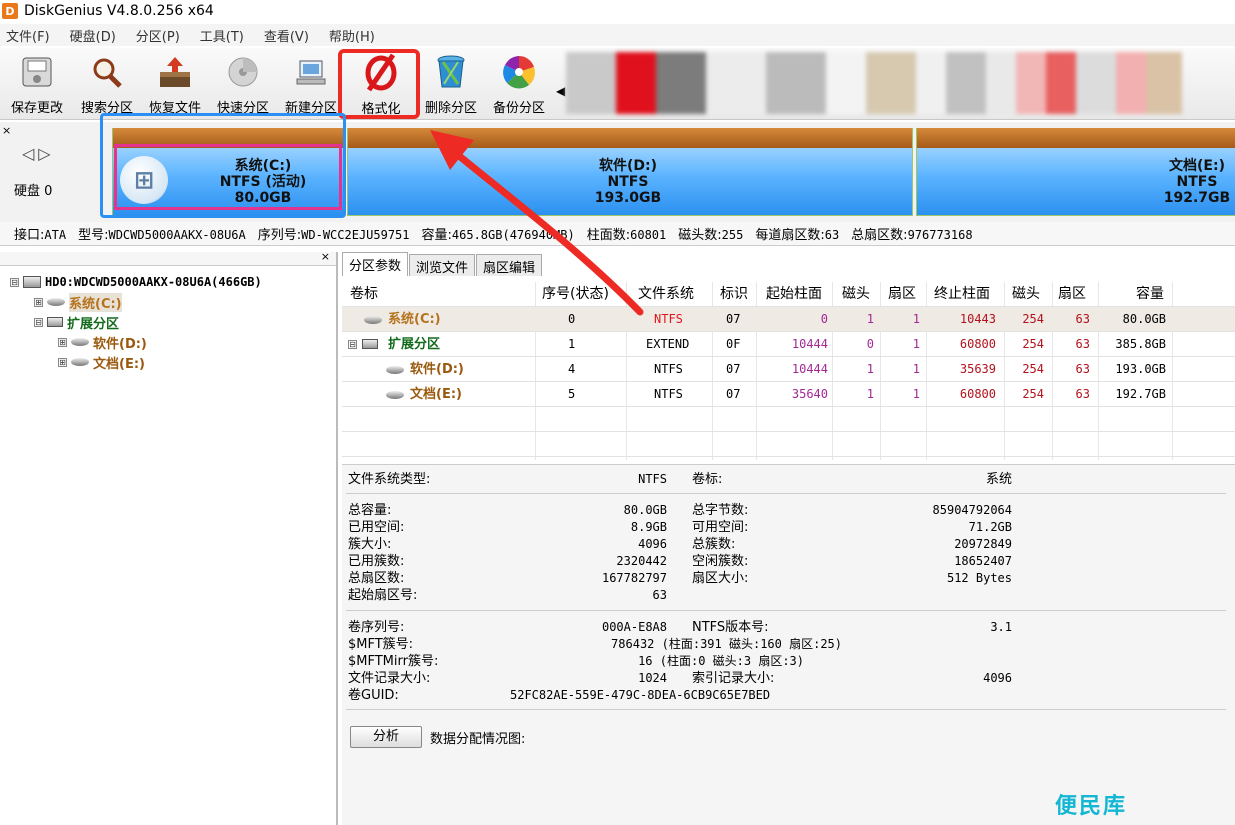 This screenshot has width=1235, height=825. I want to click on watermark-logo: 便民库, so click(1091, 806).